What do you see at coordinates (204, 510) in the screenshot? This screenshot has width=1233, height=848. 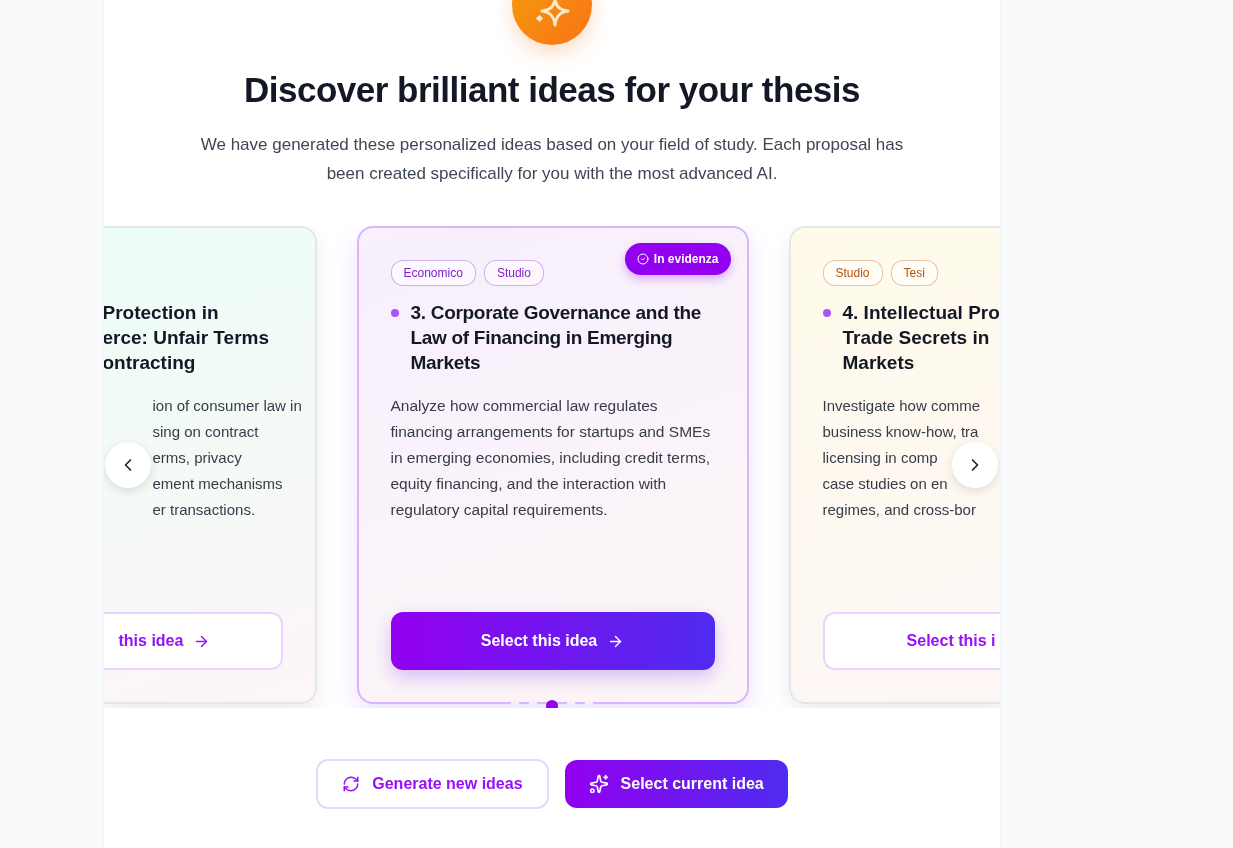 I see `card-description: er transactions.` at bounding box center [204, 510].